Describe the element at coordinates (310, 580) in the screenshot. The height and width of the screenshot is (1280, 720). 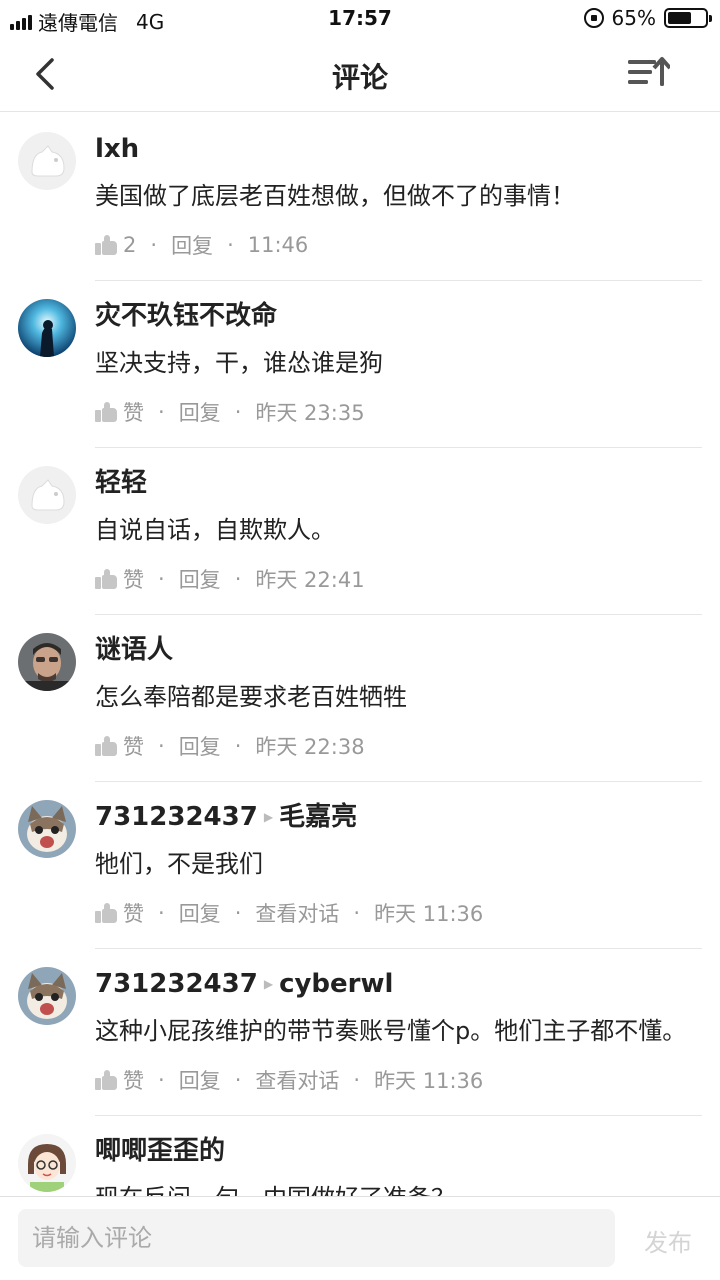
I see `comment-time: 昨天 22:41` at that location.